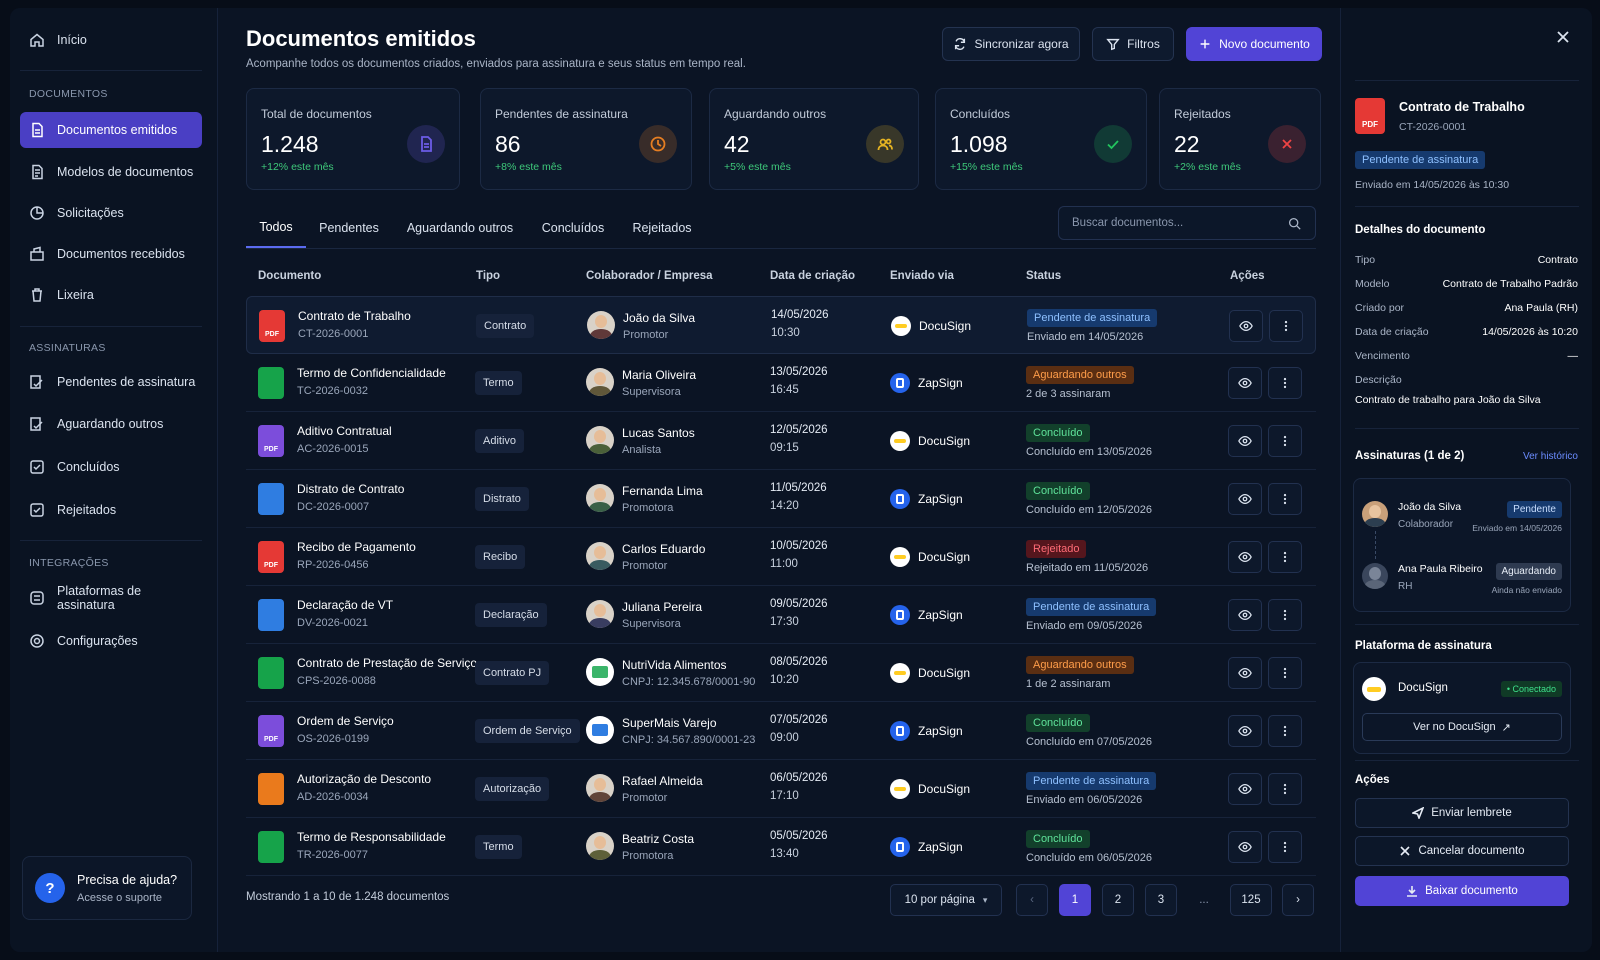 Image resolution: width=1600 pixels, height=960 pixels. I want to click on status-detail: Concluído em 13/05/2026, so click(1089, 452).